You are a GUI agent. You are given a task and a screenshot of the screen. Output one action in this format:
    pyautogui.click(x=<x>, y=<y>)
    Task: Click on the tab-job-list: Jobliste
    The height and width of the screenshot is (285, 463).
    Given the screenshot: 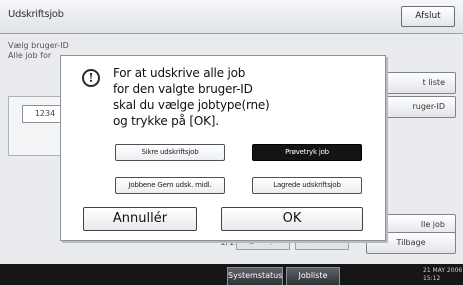 What is the action you would take?
    pyautogui.click(x=313, y=276)
    